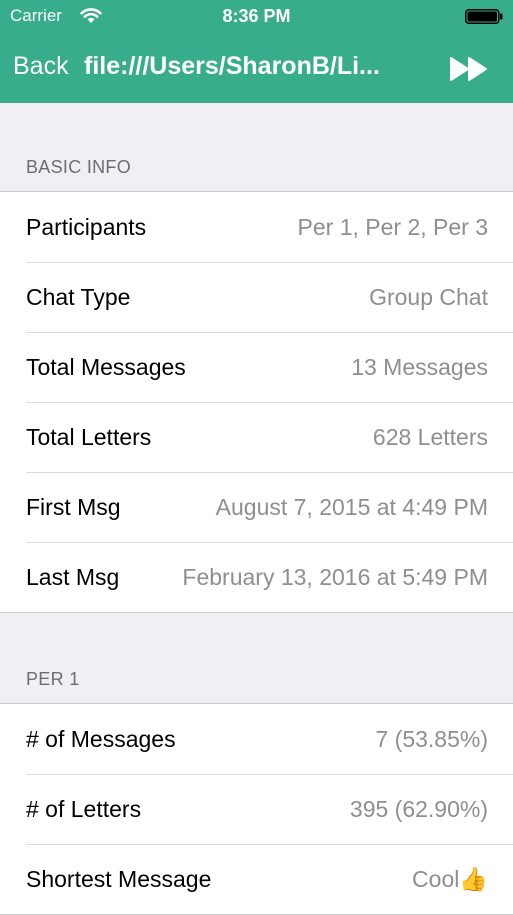 This screenshot has height=915, width=513. Describe the element at coordinates (106, 366) in the screenshot. I see `row-label: Total Messages` at that location.